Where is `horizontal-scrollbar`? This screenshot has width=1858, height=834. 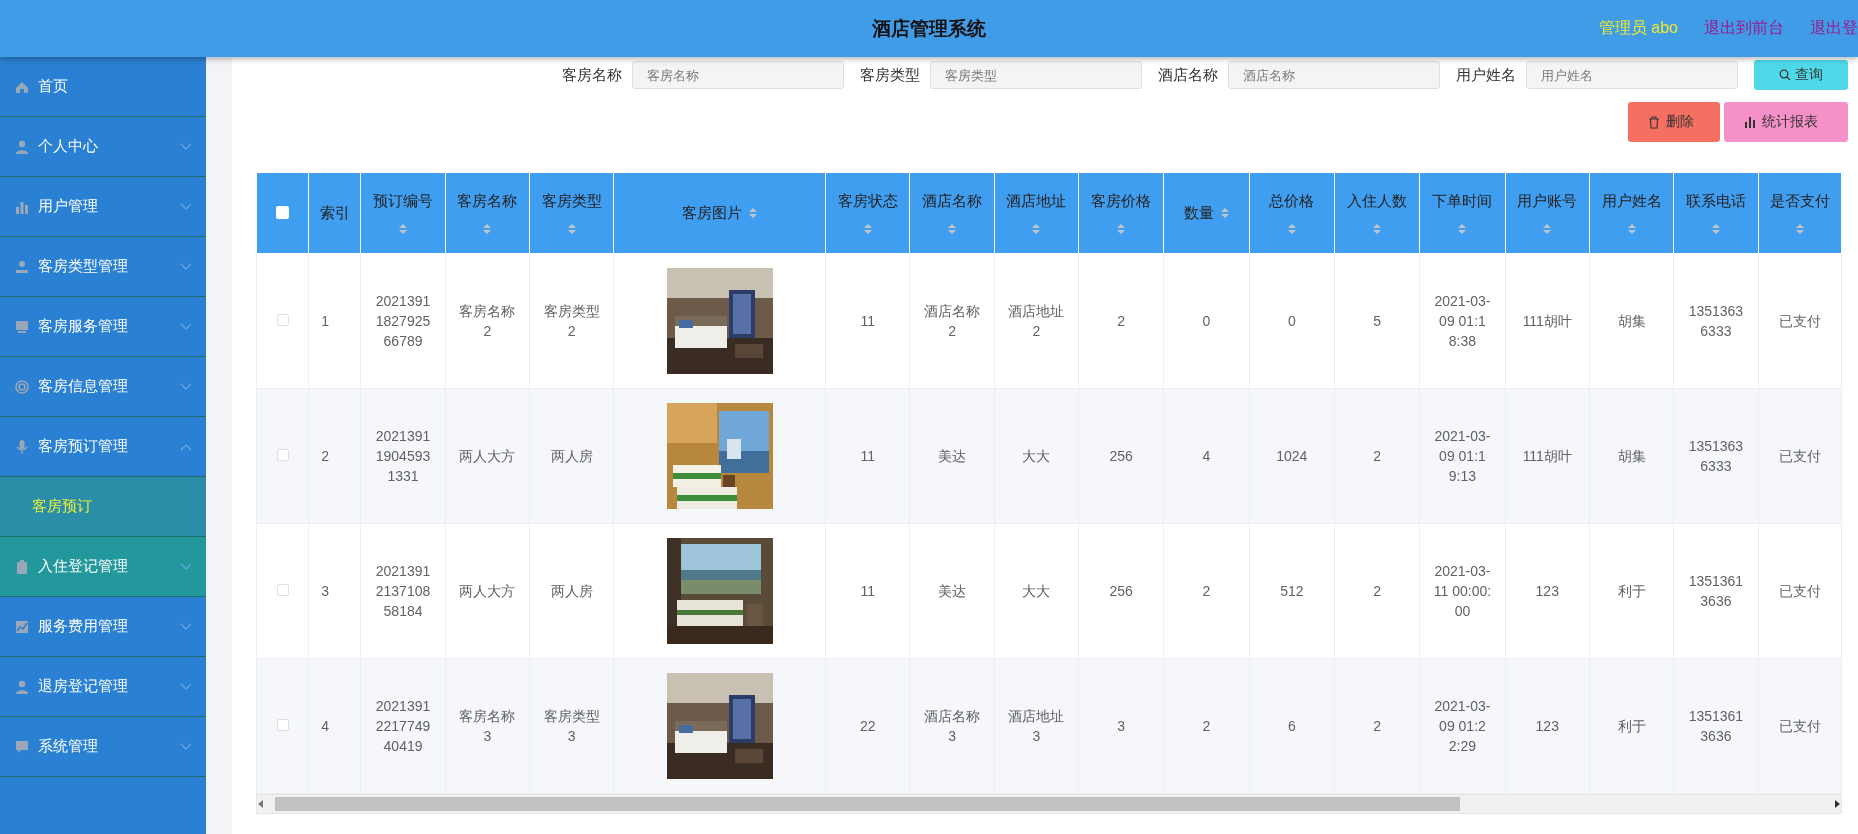 horizontal-scrollbar is located at coordinates (1049, 804).